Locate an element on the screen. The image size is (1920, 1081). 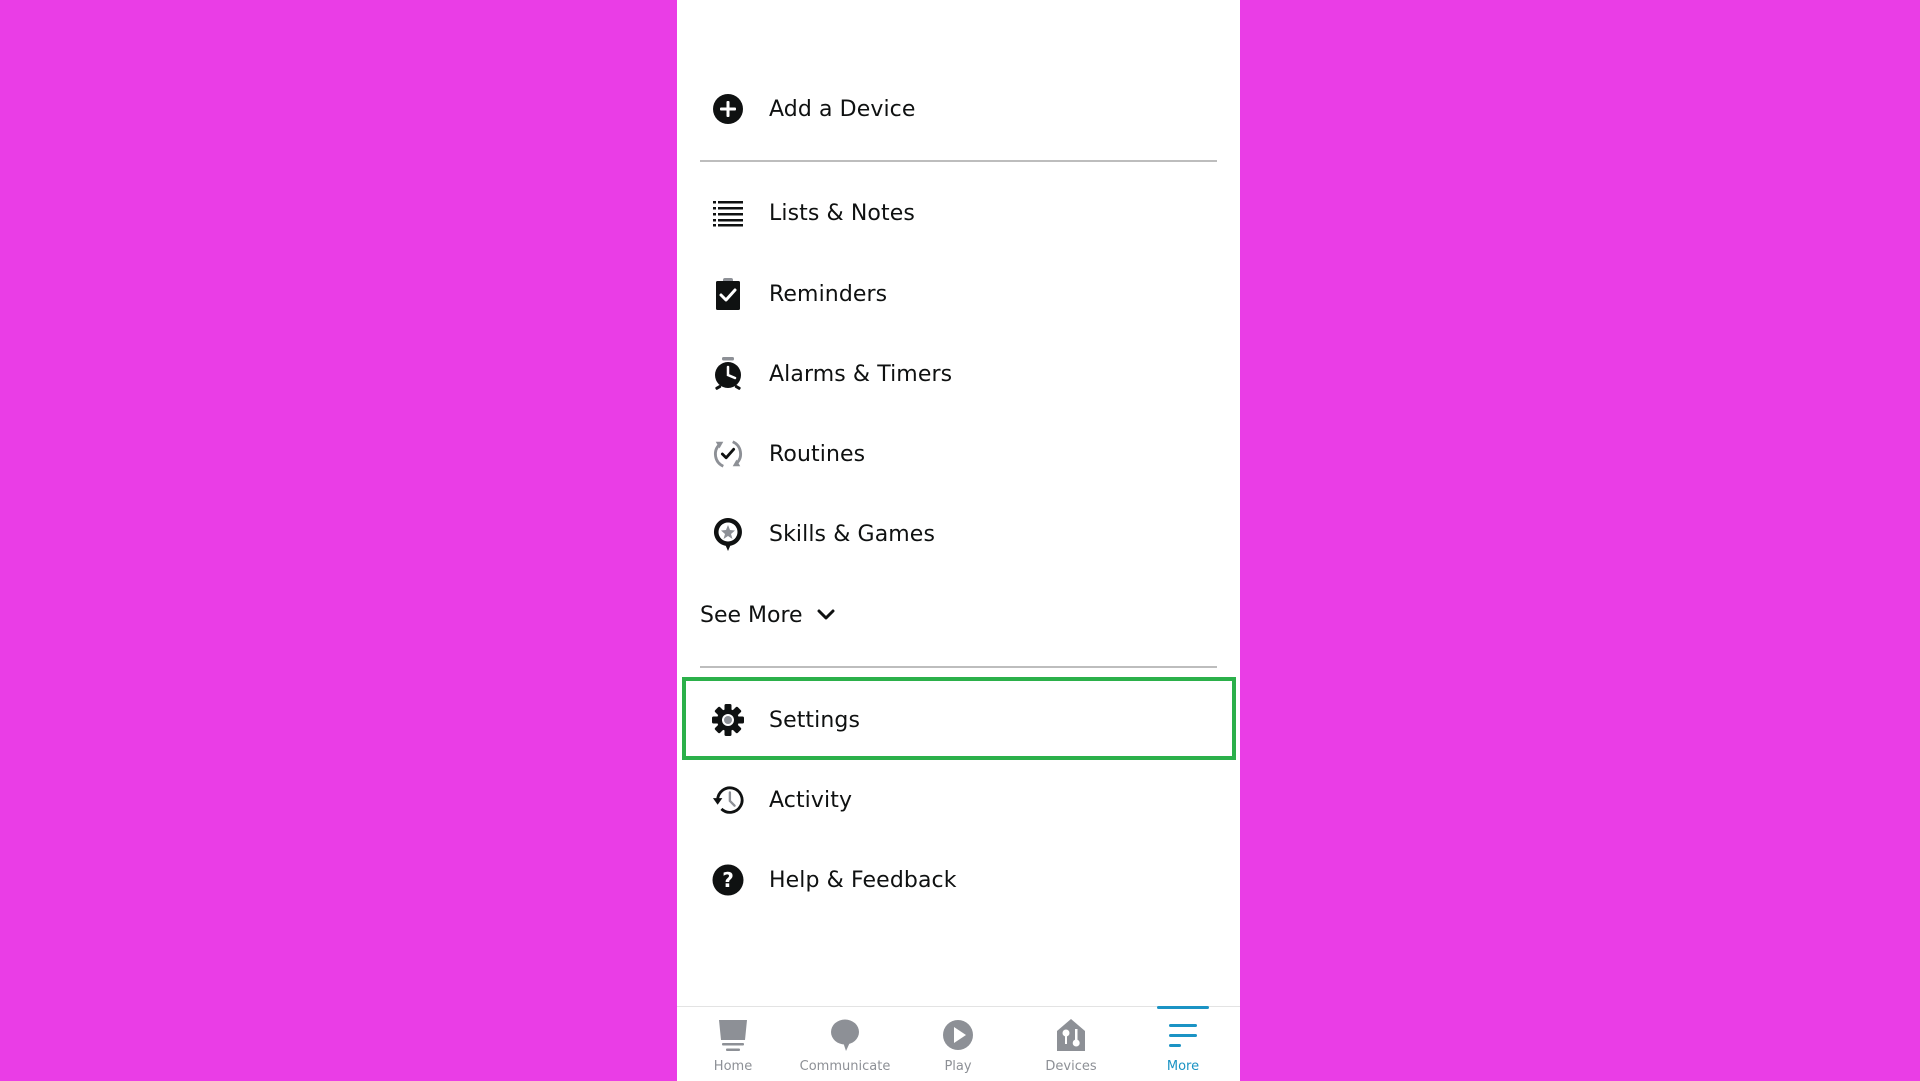
chat-bubble-icon is located at coordinates (845, 1035).